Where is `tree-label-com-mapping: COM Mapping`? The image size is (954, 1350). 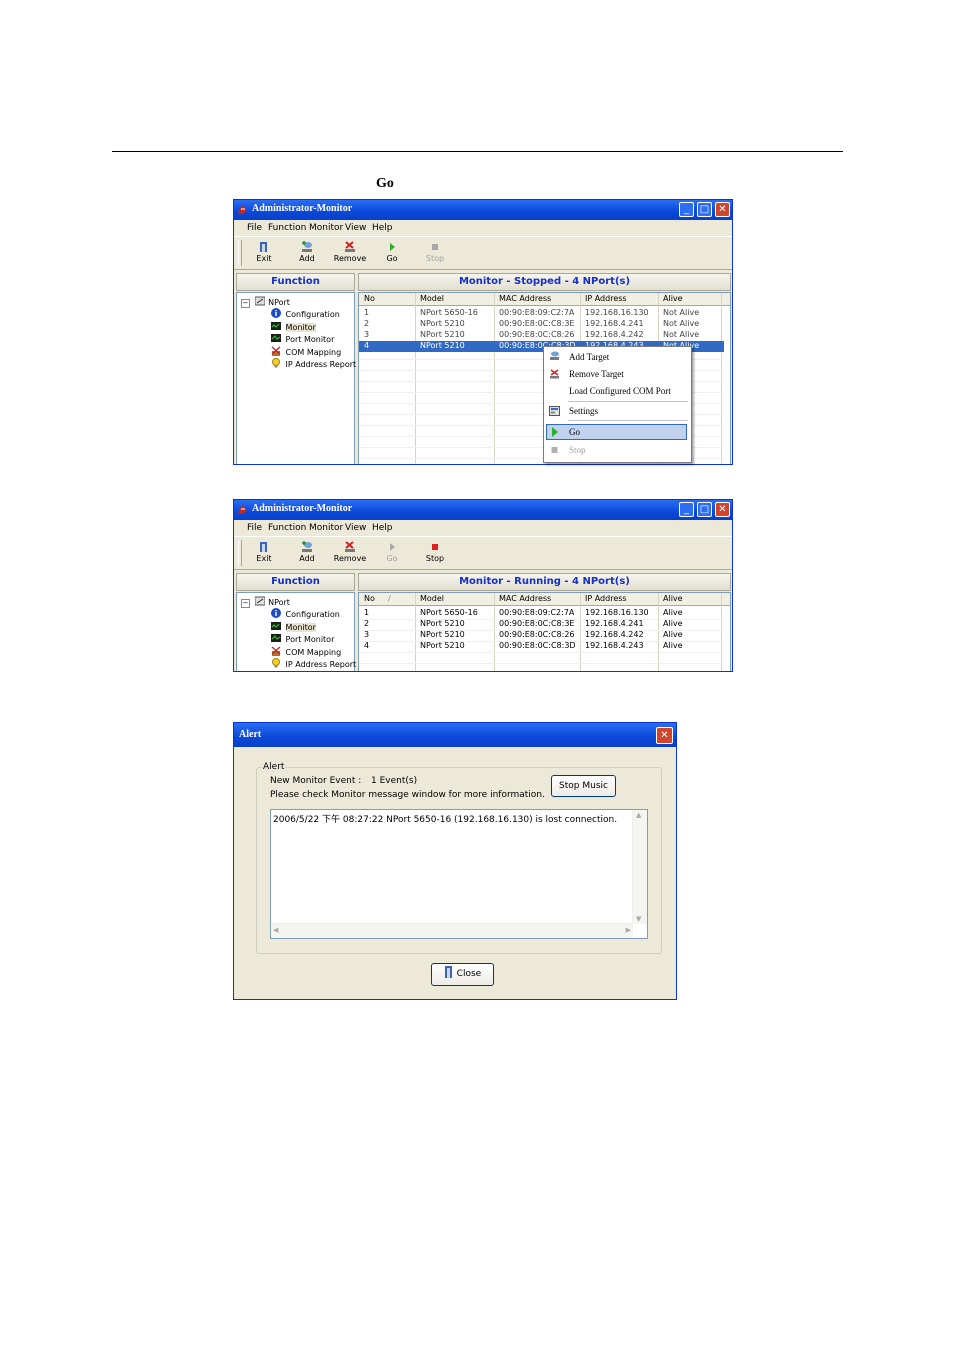
tree-label-com-mapping: COM Mapping is located at coordinates (313, 352).